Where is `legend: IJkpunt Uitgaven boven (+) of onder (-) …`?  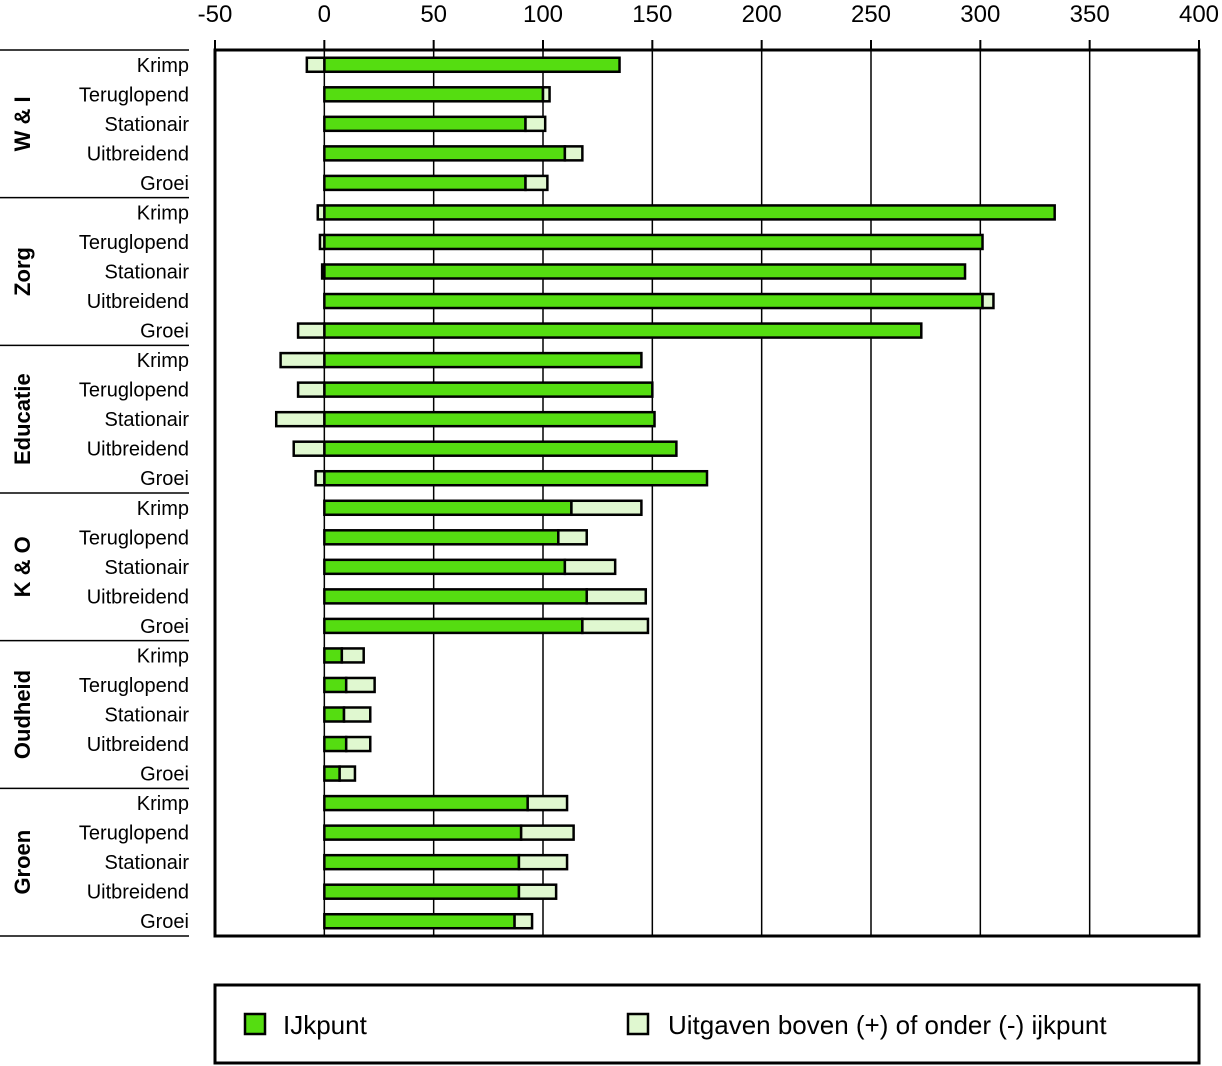
legend: IJkpunt Uitgaven boven (+) of onder (-) … is located at coordinates (707, 1024).